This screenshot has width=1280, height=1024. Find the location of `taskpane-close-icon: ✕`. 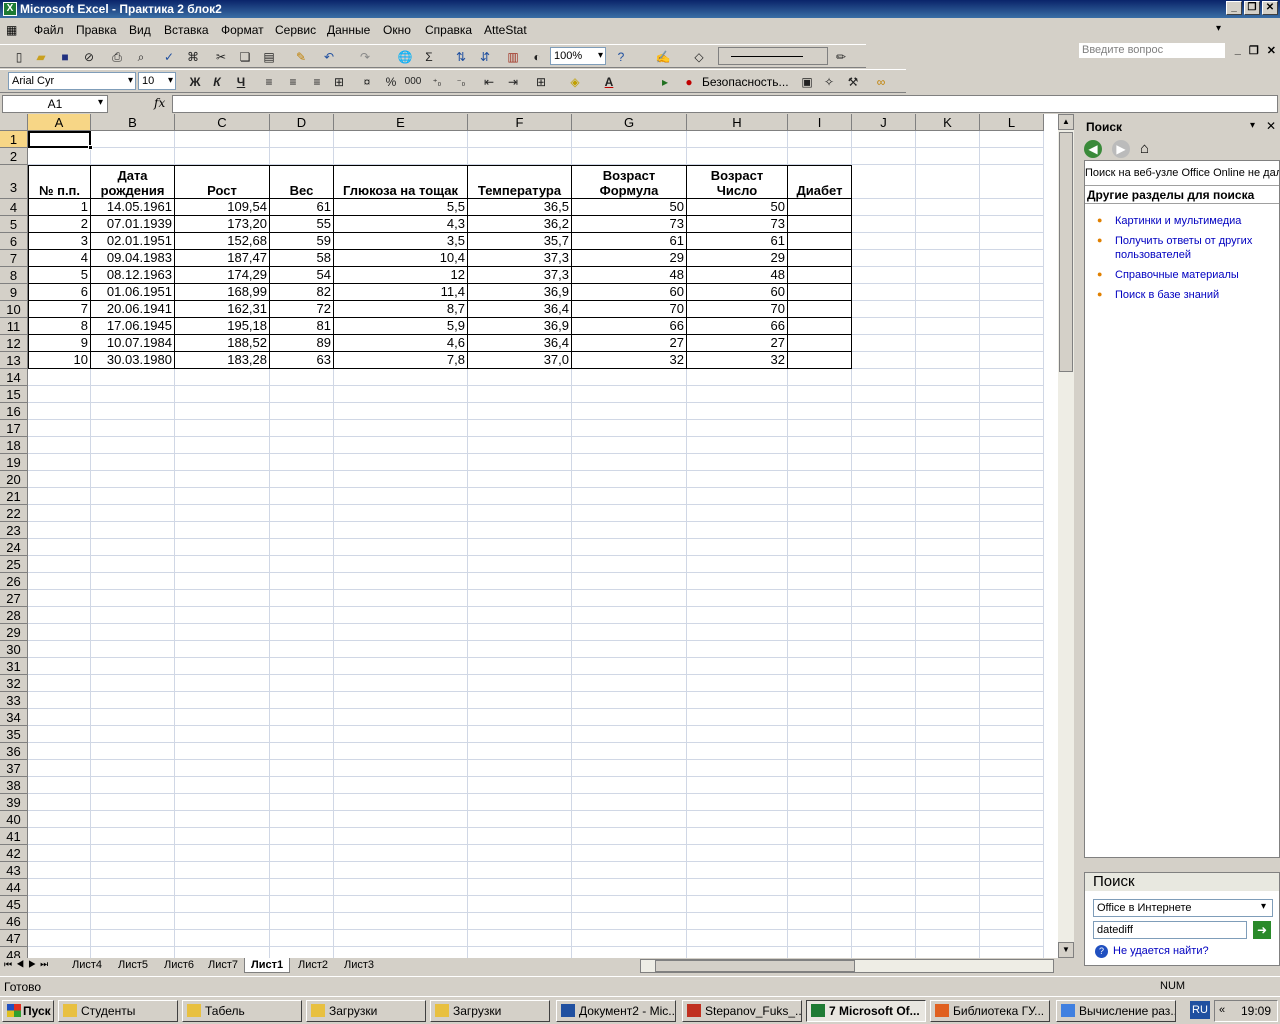

taskpane-close-icon: ✕ is located at coordinates (1271, 126).